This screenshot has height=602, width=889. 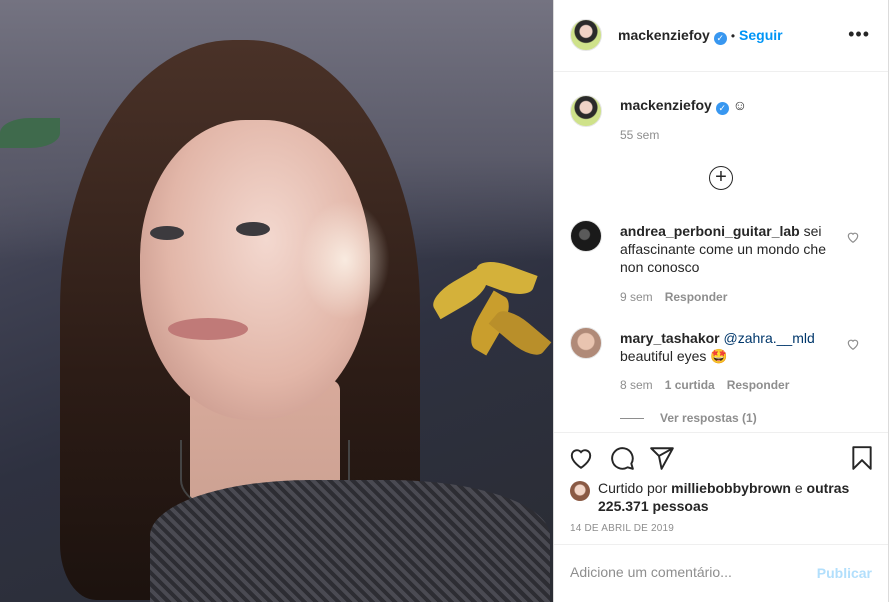 I want to click on caption-line: mackenziefoy ✓ ☺, so click(x=683, y=106).